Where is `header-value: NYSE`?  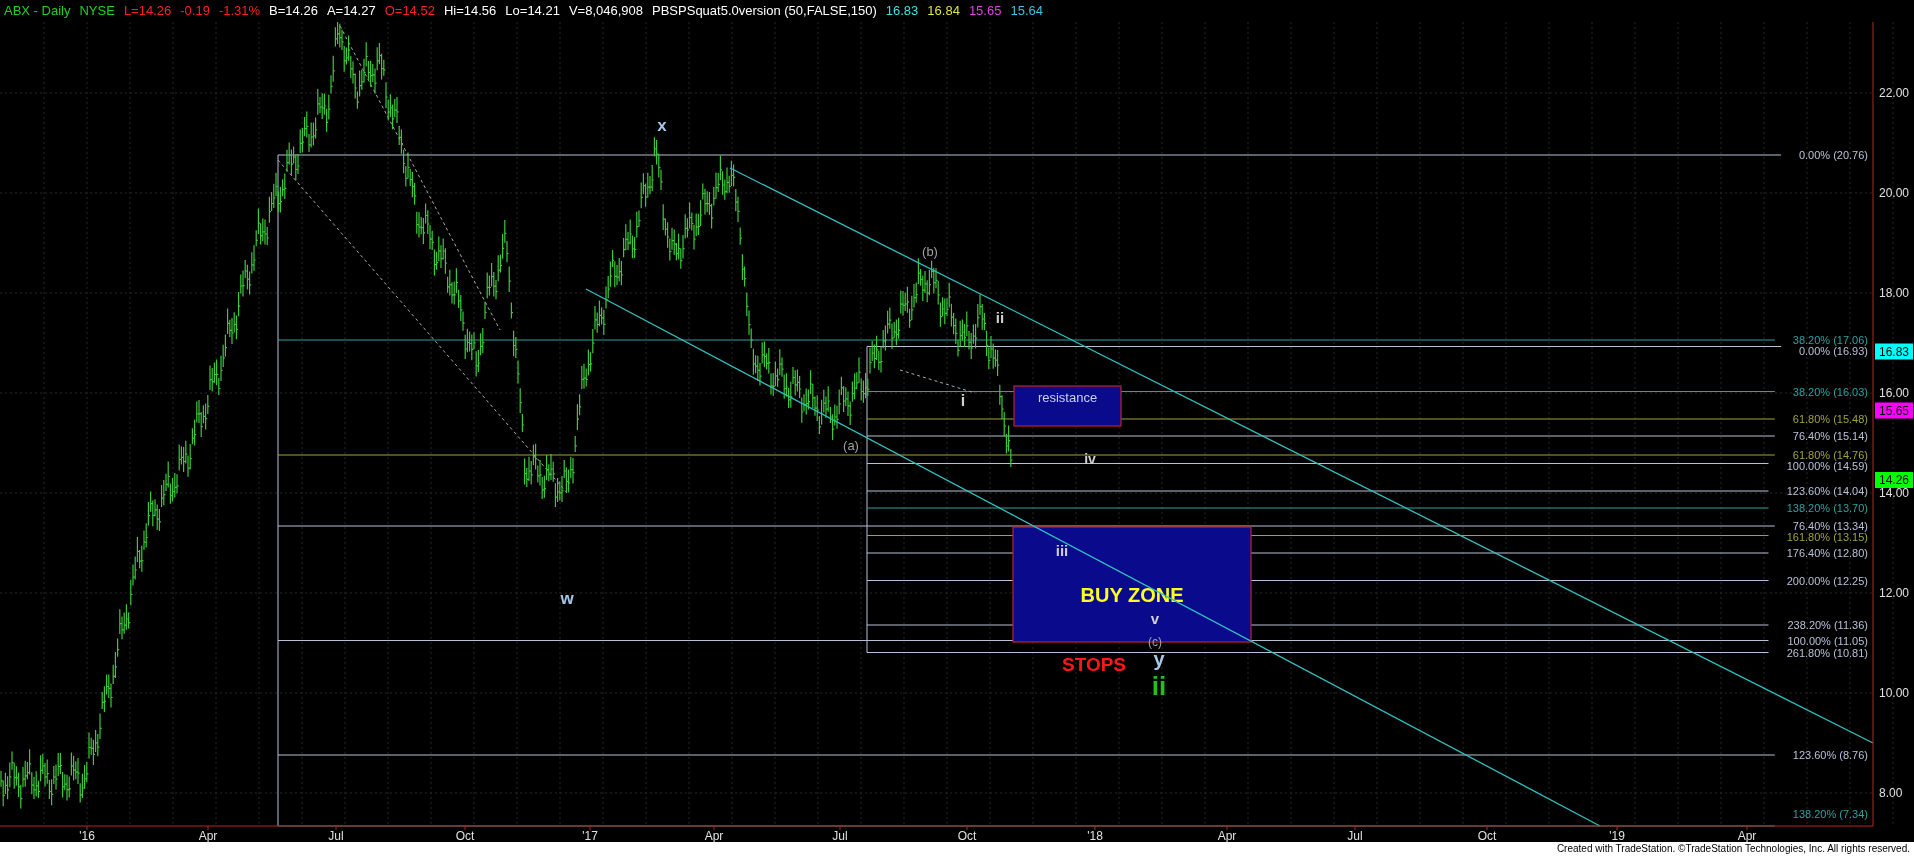 header-value: NYSE is located at coordinates (97, 11).